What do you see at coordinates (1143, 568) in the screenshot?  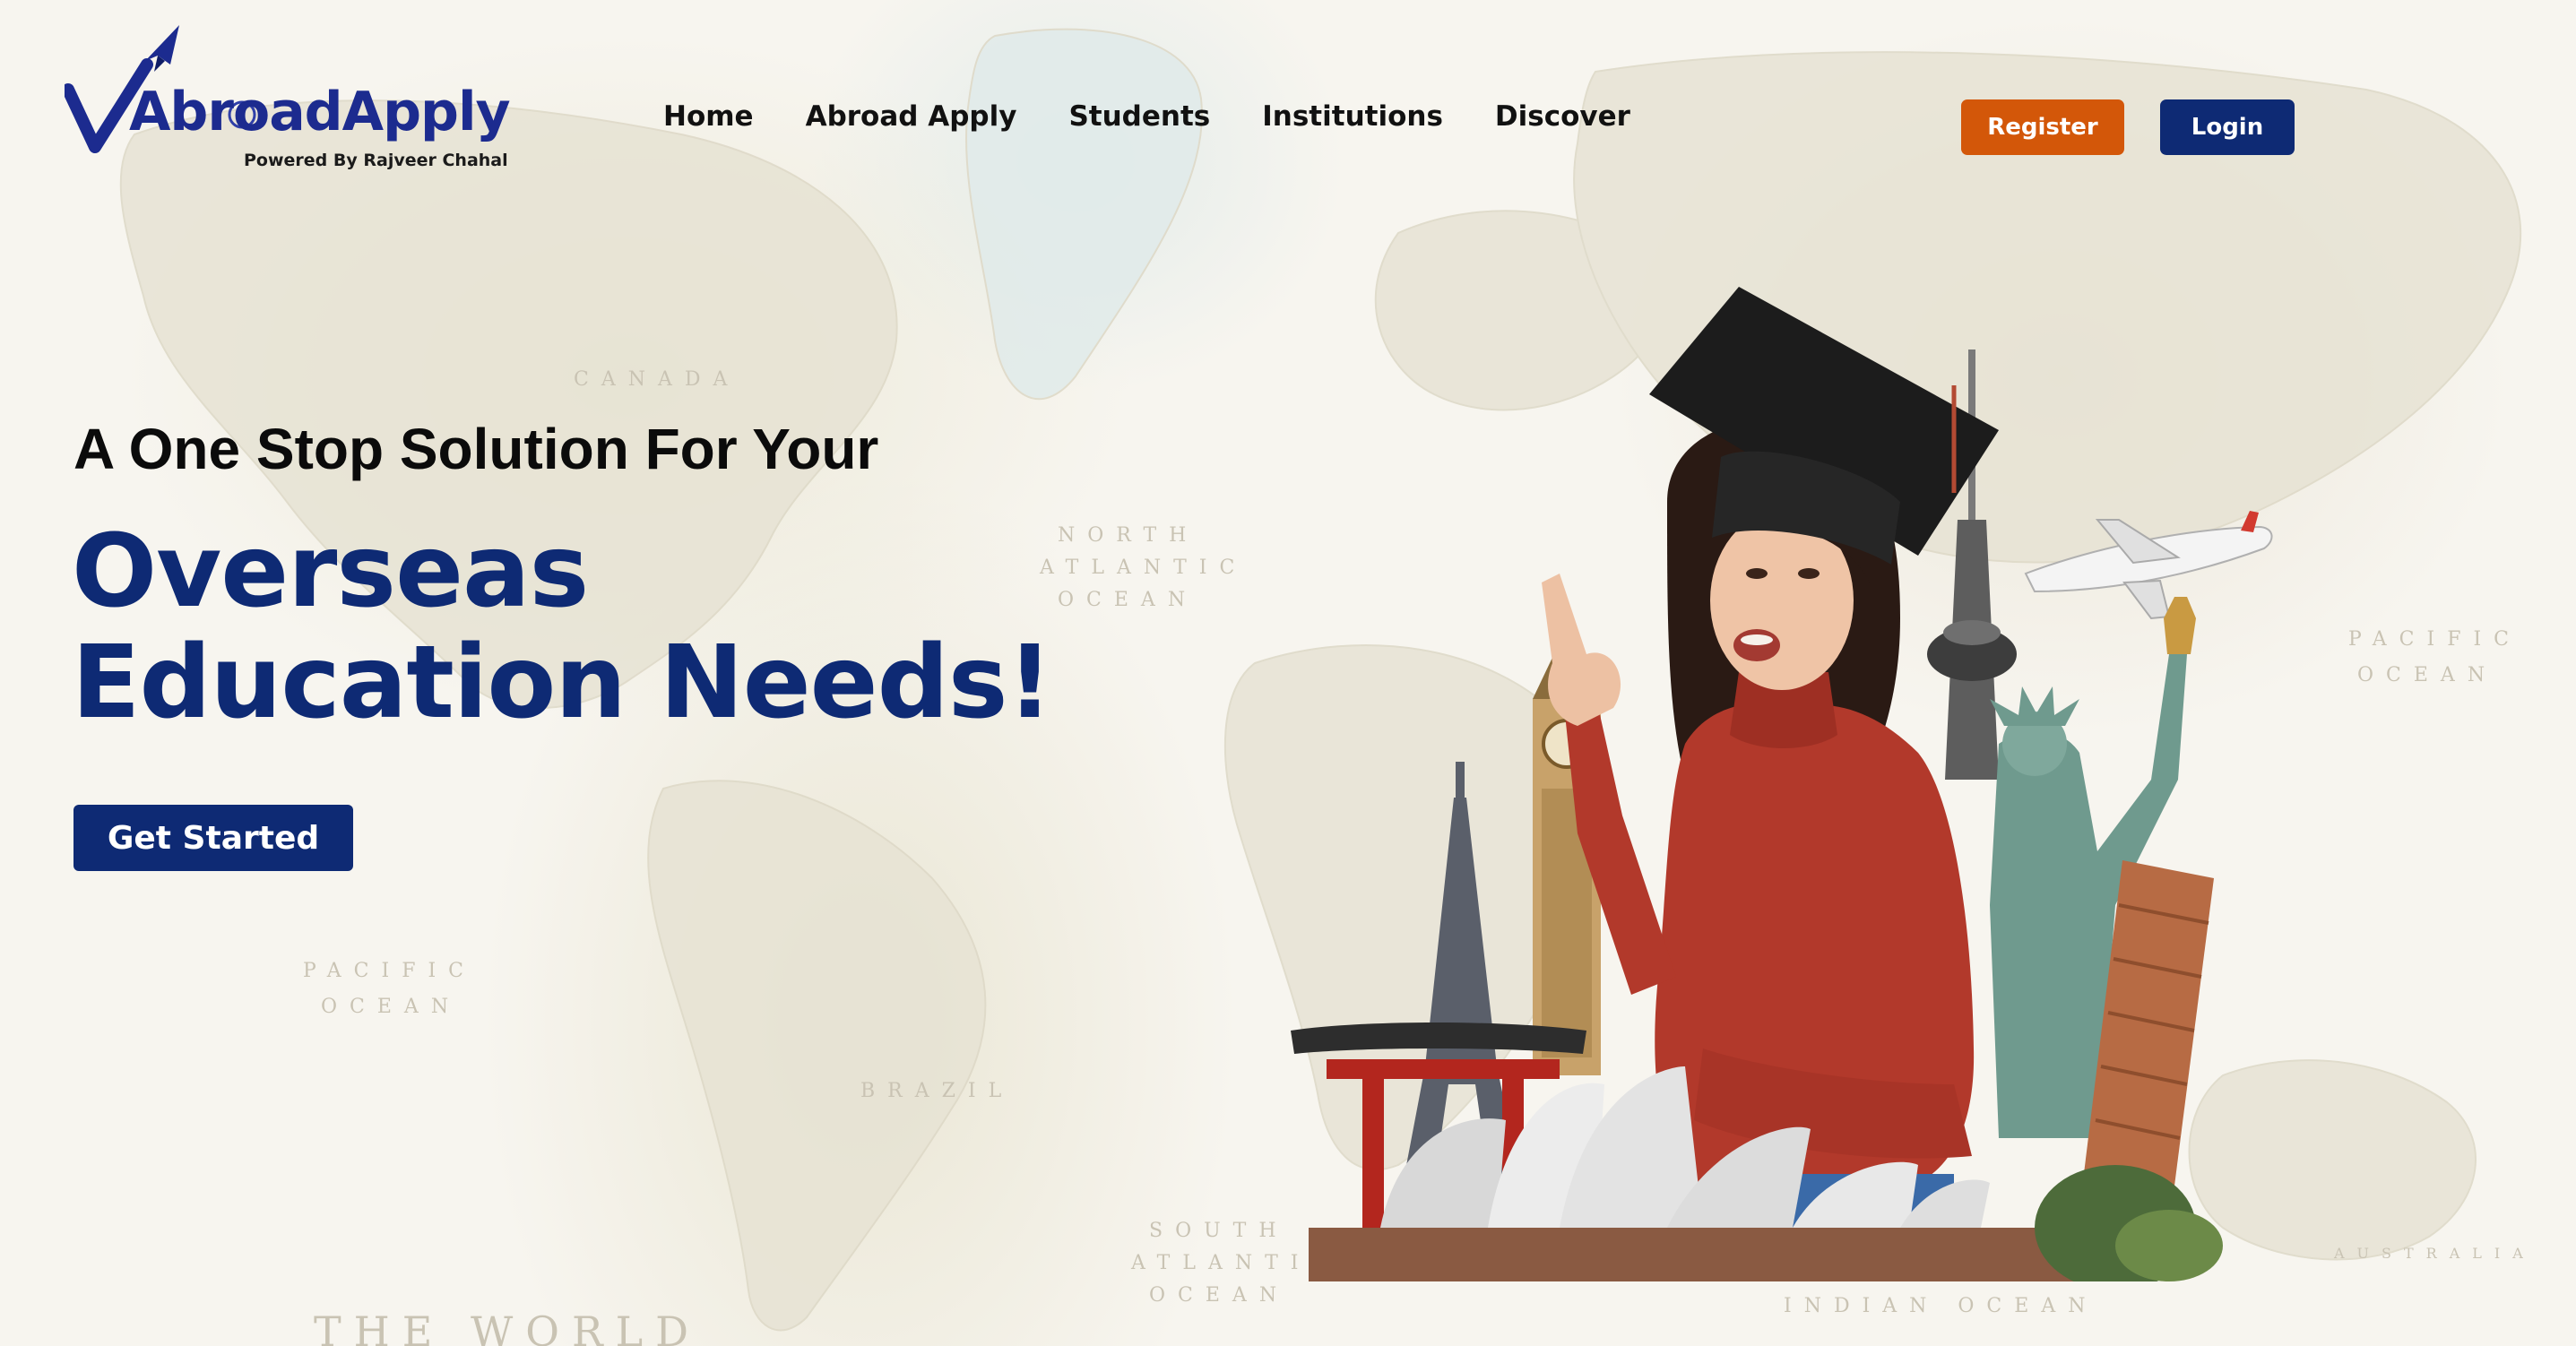 I see `map-label-atlantic: ATLANTIC` at bounding box center [1143, 568].